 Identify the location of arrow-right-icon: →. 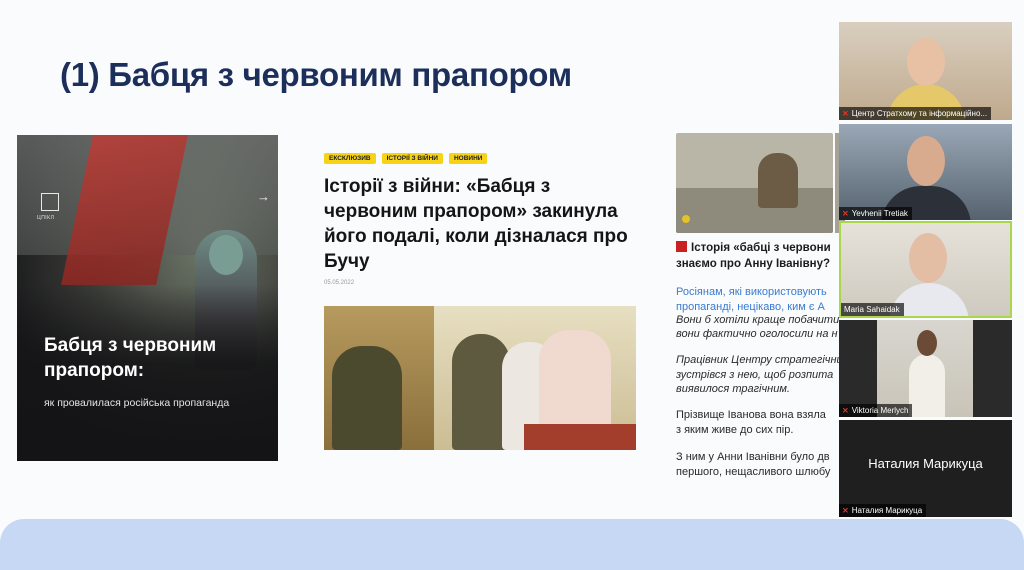
(263, 196).